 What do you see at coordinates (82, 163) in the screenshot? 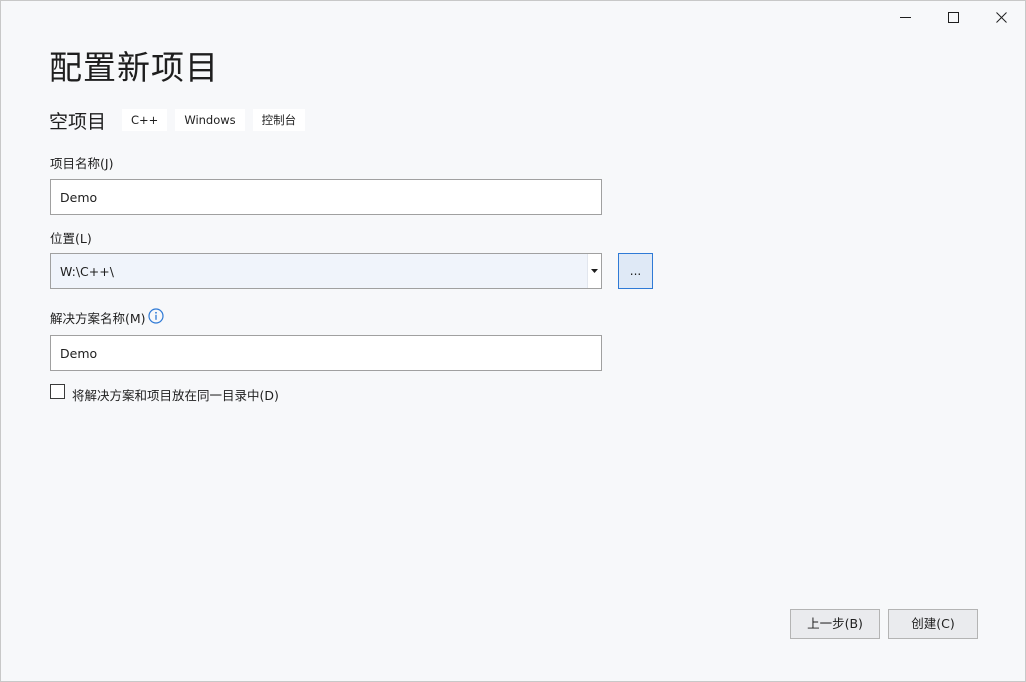
I see `project-name-label: 项目名称(J)` at bounding box center [82, 163].